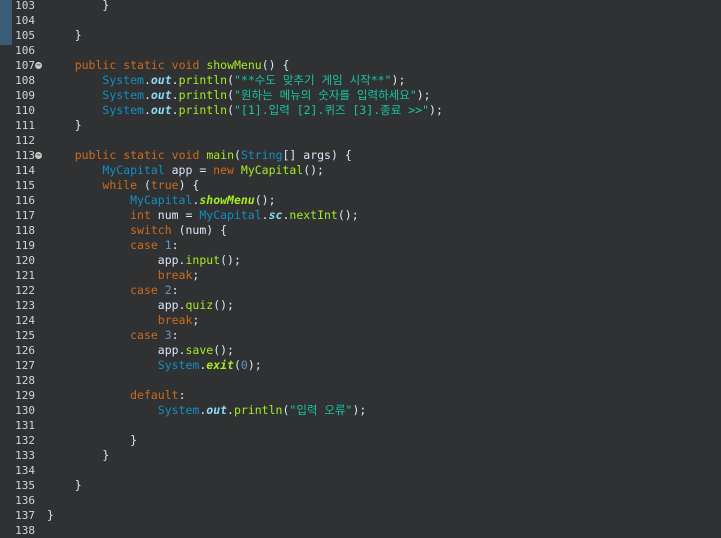  What do you see at coordinates (25, 530) in the screenshot?
I see `line-number: 138` at bounding box center [25, 530].